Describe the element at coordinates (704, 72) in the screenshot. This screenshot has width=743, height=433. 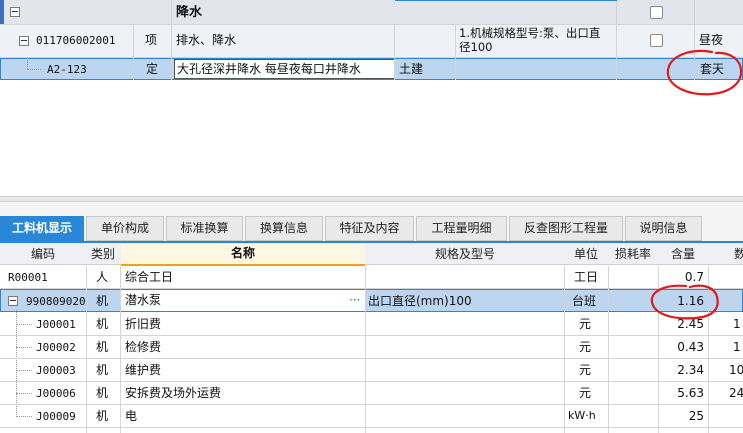
I see `annotation-circle-unit` at that location.